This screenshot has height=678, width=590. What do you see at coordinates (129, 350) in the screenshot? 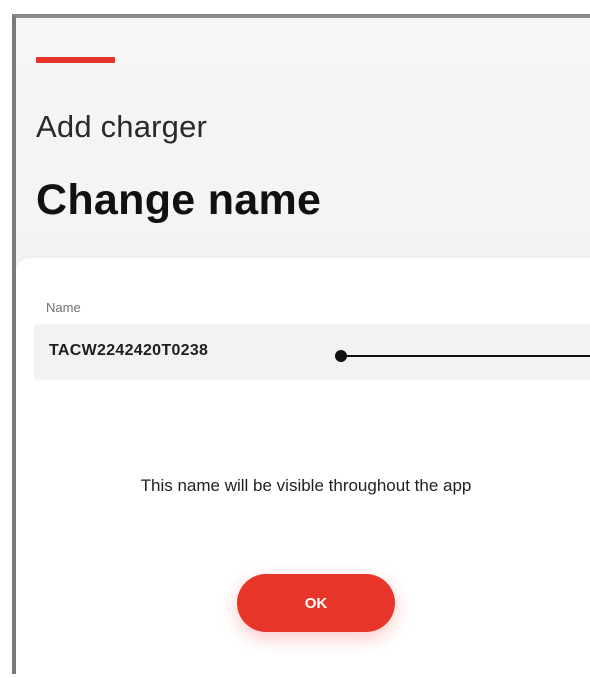
I see `name-input-value: TACW2242420T0238` at bounding box center [129, 350].